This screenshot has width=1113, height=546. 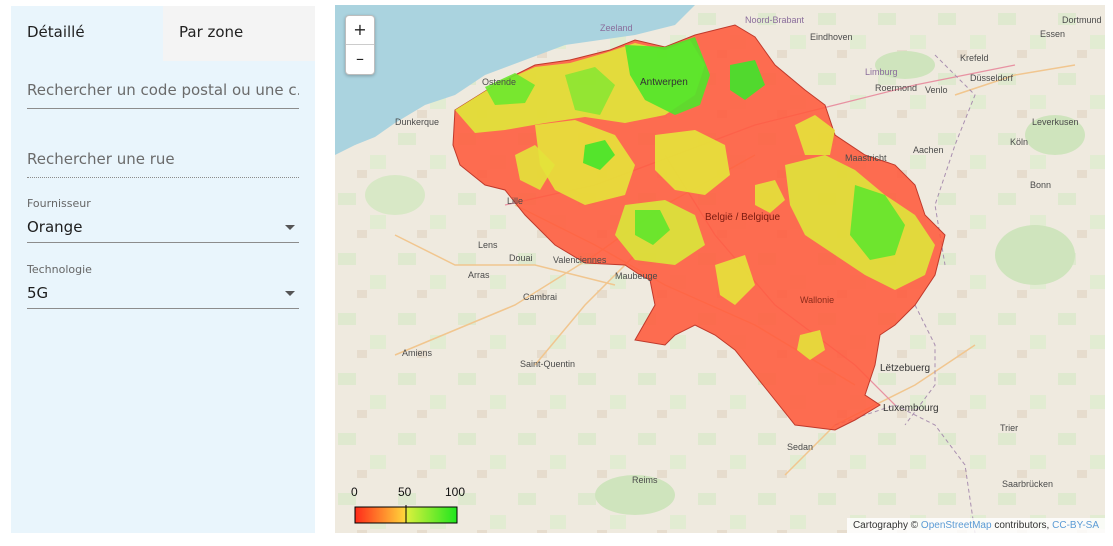 What do you see at coordinates (1028, 484) in the screenshot?
I see `place-label: Saarbrücken` at bounding box center [1028, 484].